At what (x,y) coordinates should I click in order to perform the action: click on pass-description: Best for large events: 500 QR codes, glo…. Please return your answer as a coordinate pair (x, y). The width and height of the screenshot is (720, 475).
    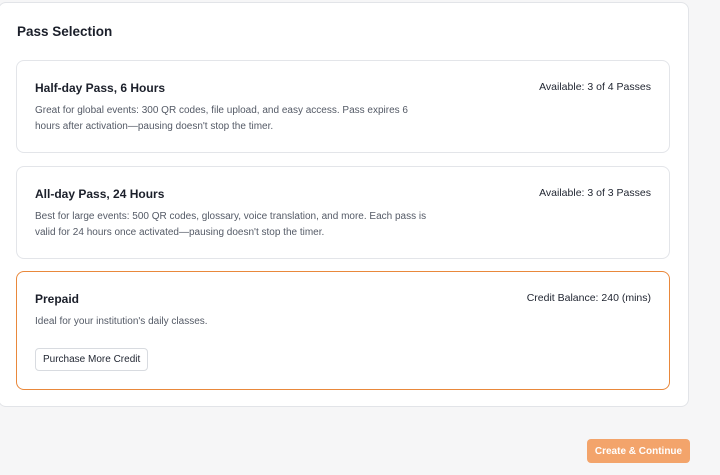
    Looking at the image, I should click on (231, 224).